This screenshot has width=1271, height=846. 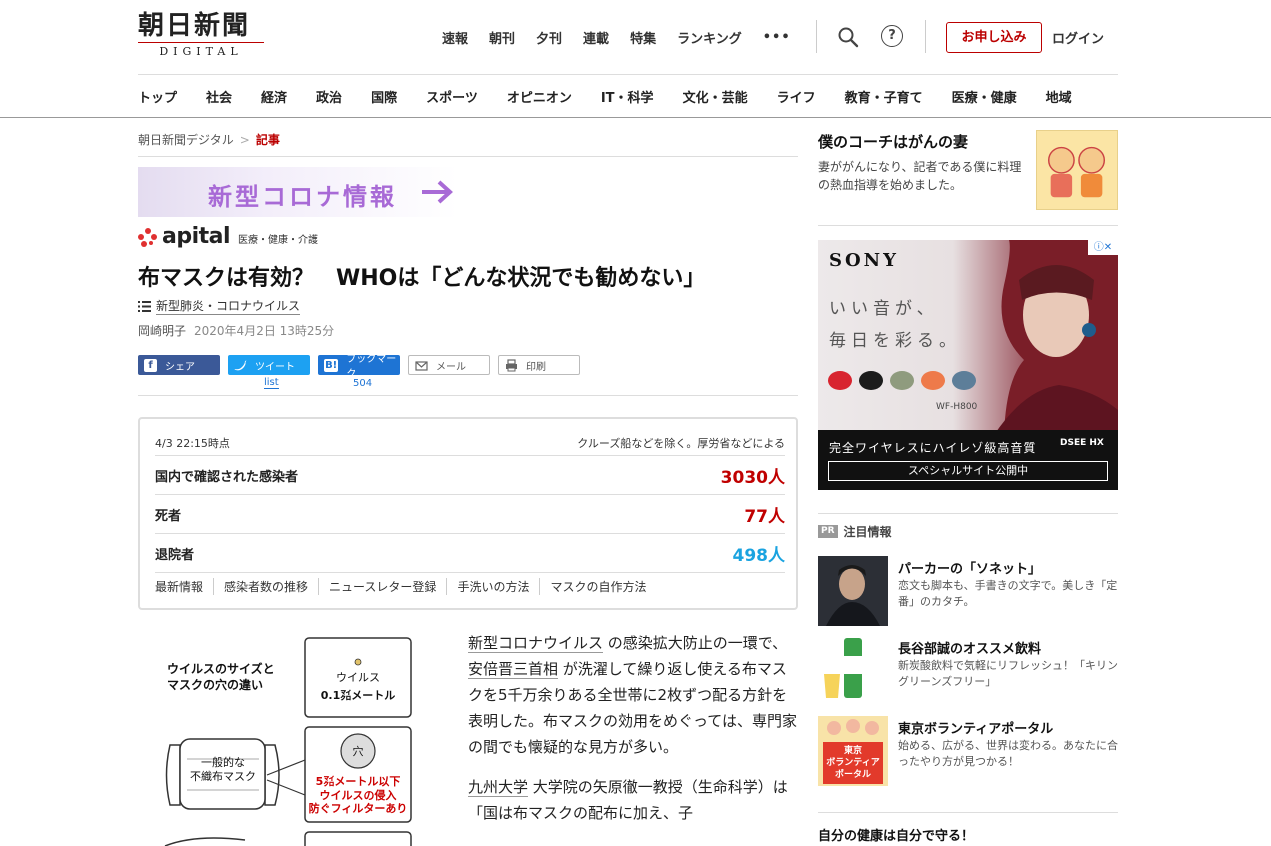 I want to click on category-it-science: IT・科学, so click(x=627, y=96).